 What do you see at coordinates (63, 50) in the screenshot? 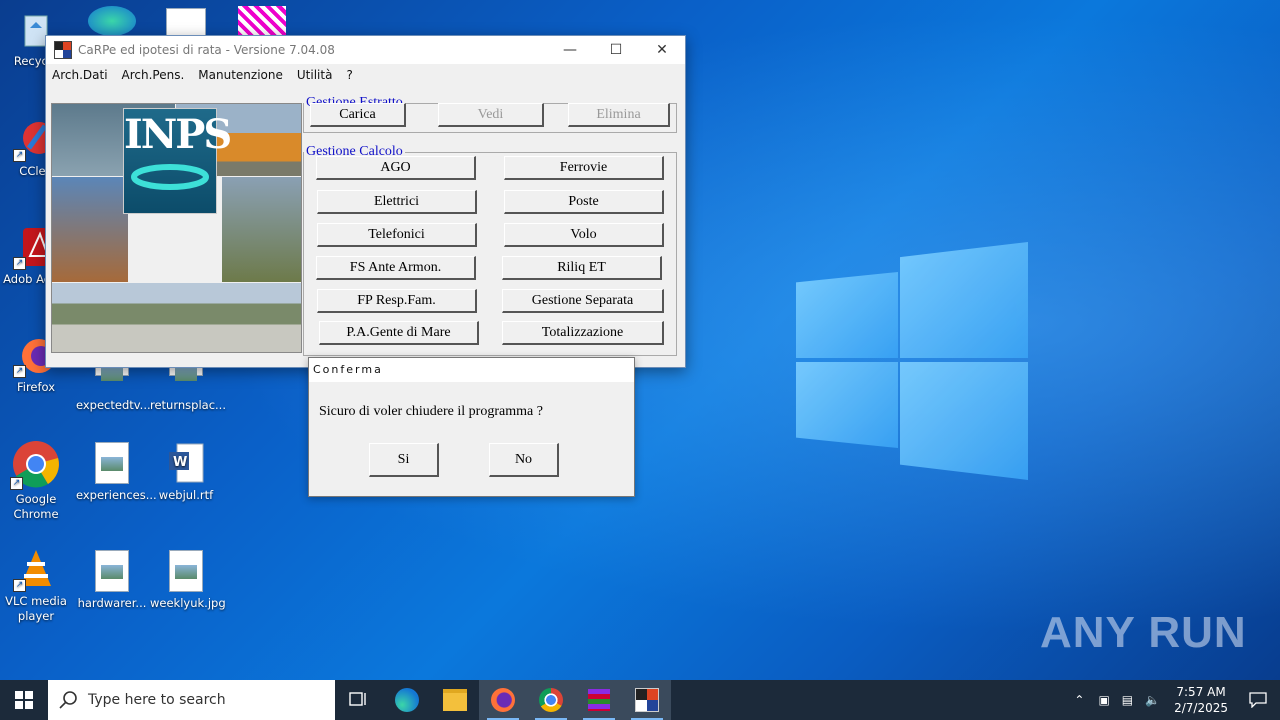
I see `app-icon` at bounding box center [63, 50].